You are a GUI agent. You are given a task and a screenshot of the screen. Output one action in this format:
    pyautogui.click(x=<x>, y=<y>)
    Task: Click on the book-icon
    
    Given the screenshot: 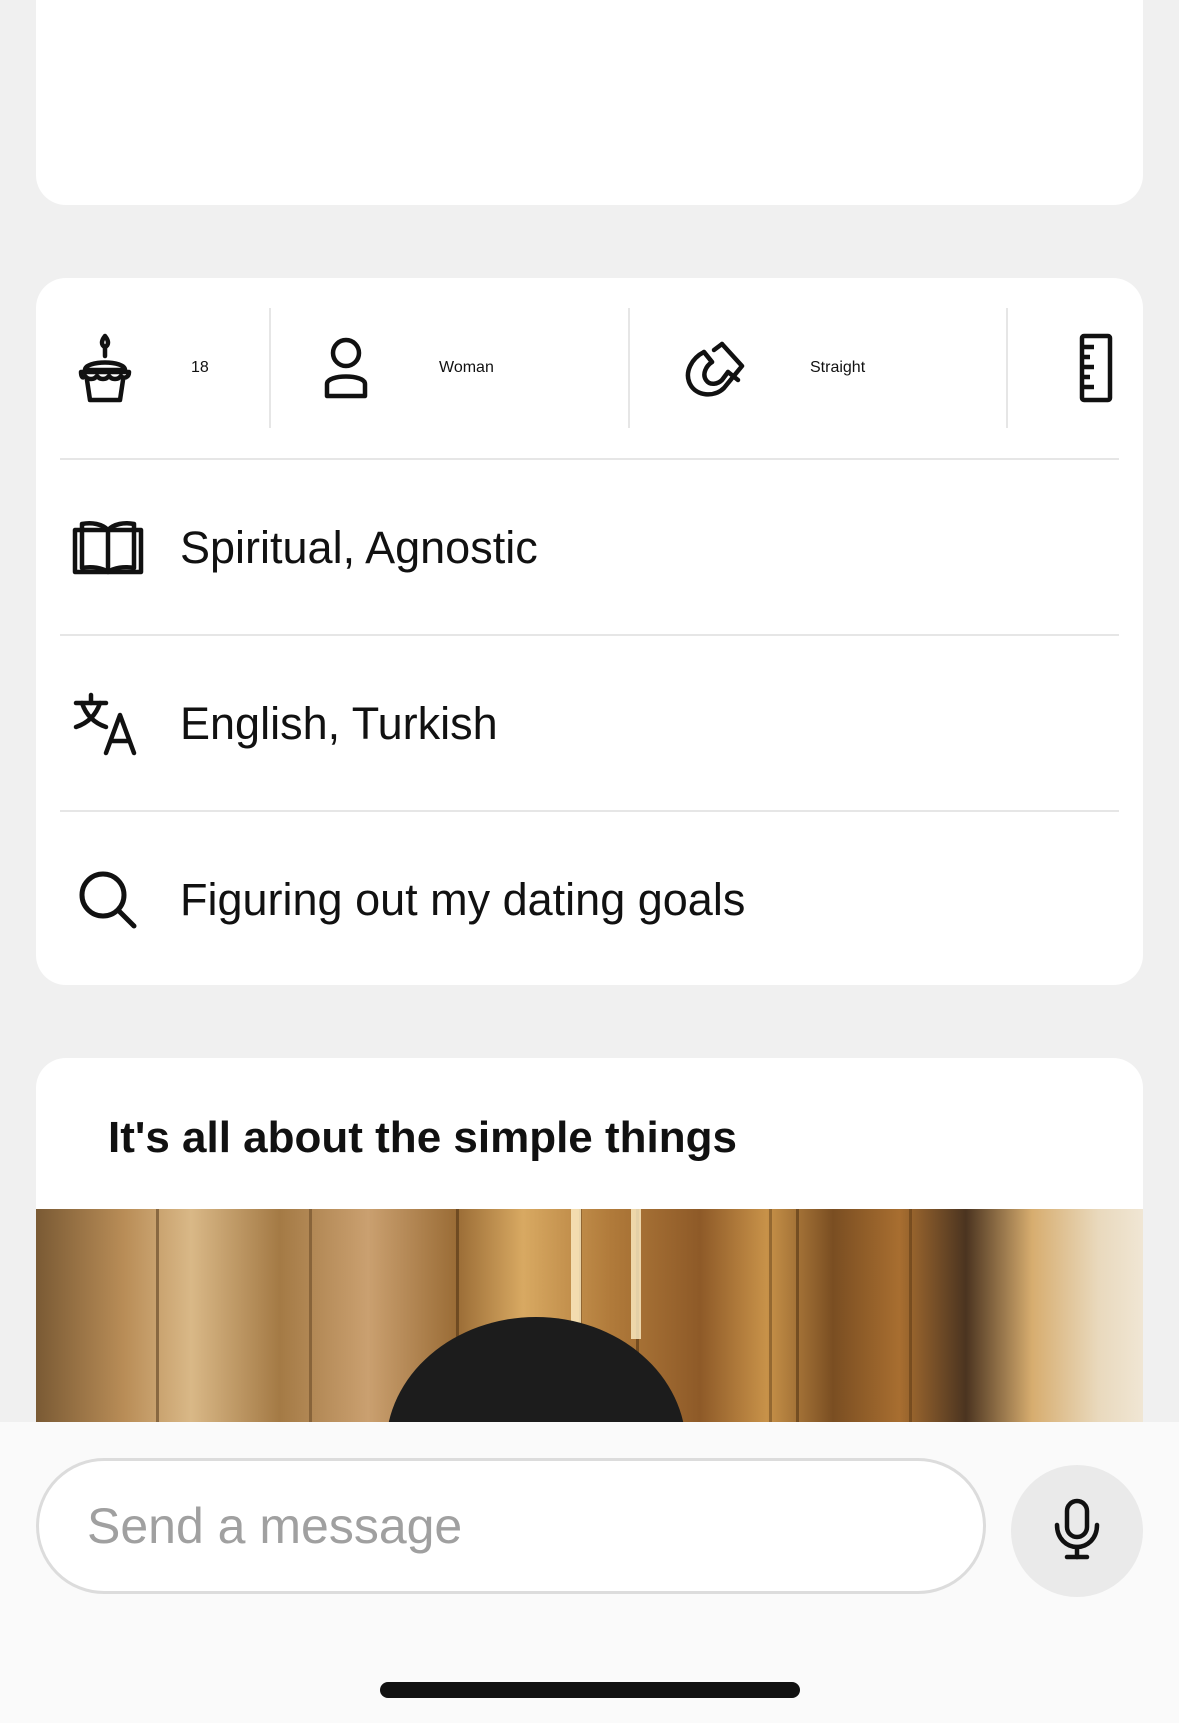 What is the action you would take?
    pyautogui.click(x=108, y=548)
    